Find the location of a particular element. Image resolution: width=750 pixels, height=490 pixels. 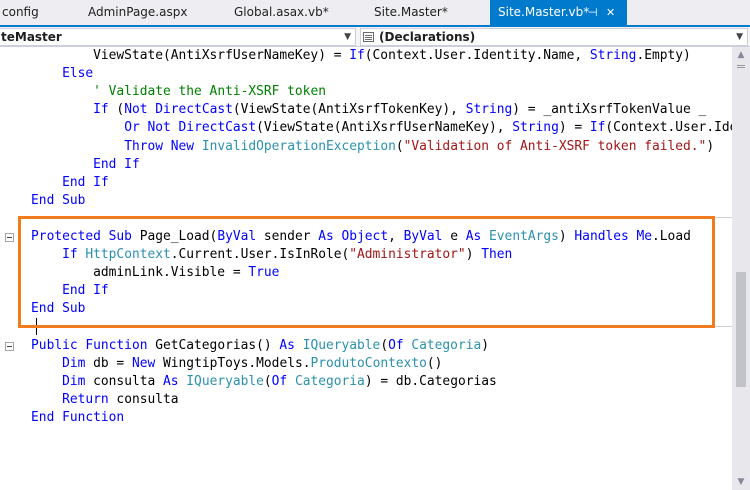

member-dropdown-value: (Declarations) is located at coordinates (427, 37).